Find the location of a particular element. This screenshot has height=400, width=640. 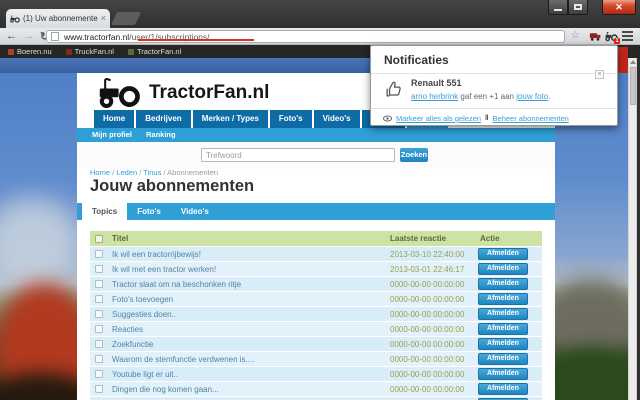

row-title-link: Ik wil met een tractor werken! is located at coordinates (164, 269).